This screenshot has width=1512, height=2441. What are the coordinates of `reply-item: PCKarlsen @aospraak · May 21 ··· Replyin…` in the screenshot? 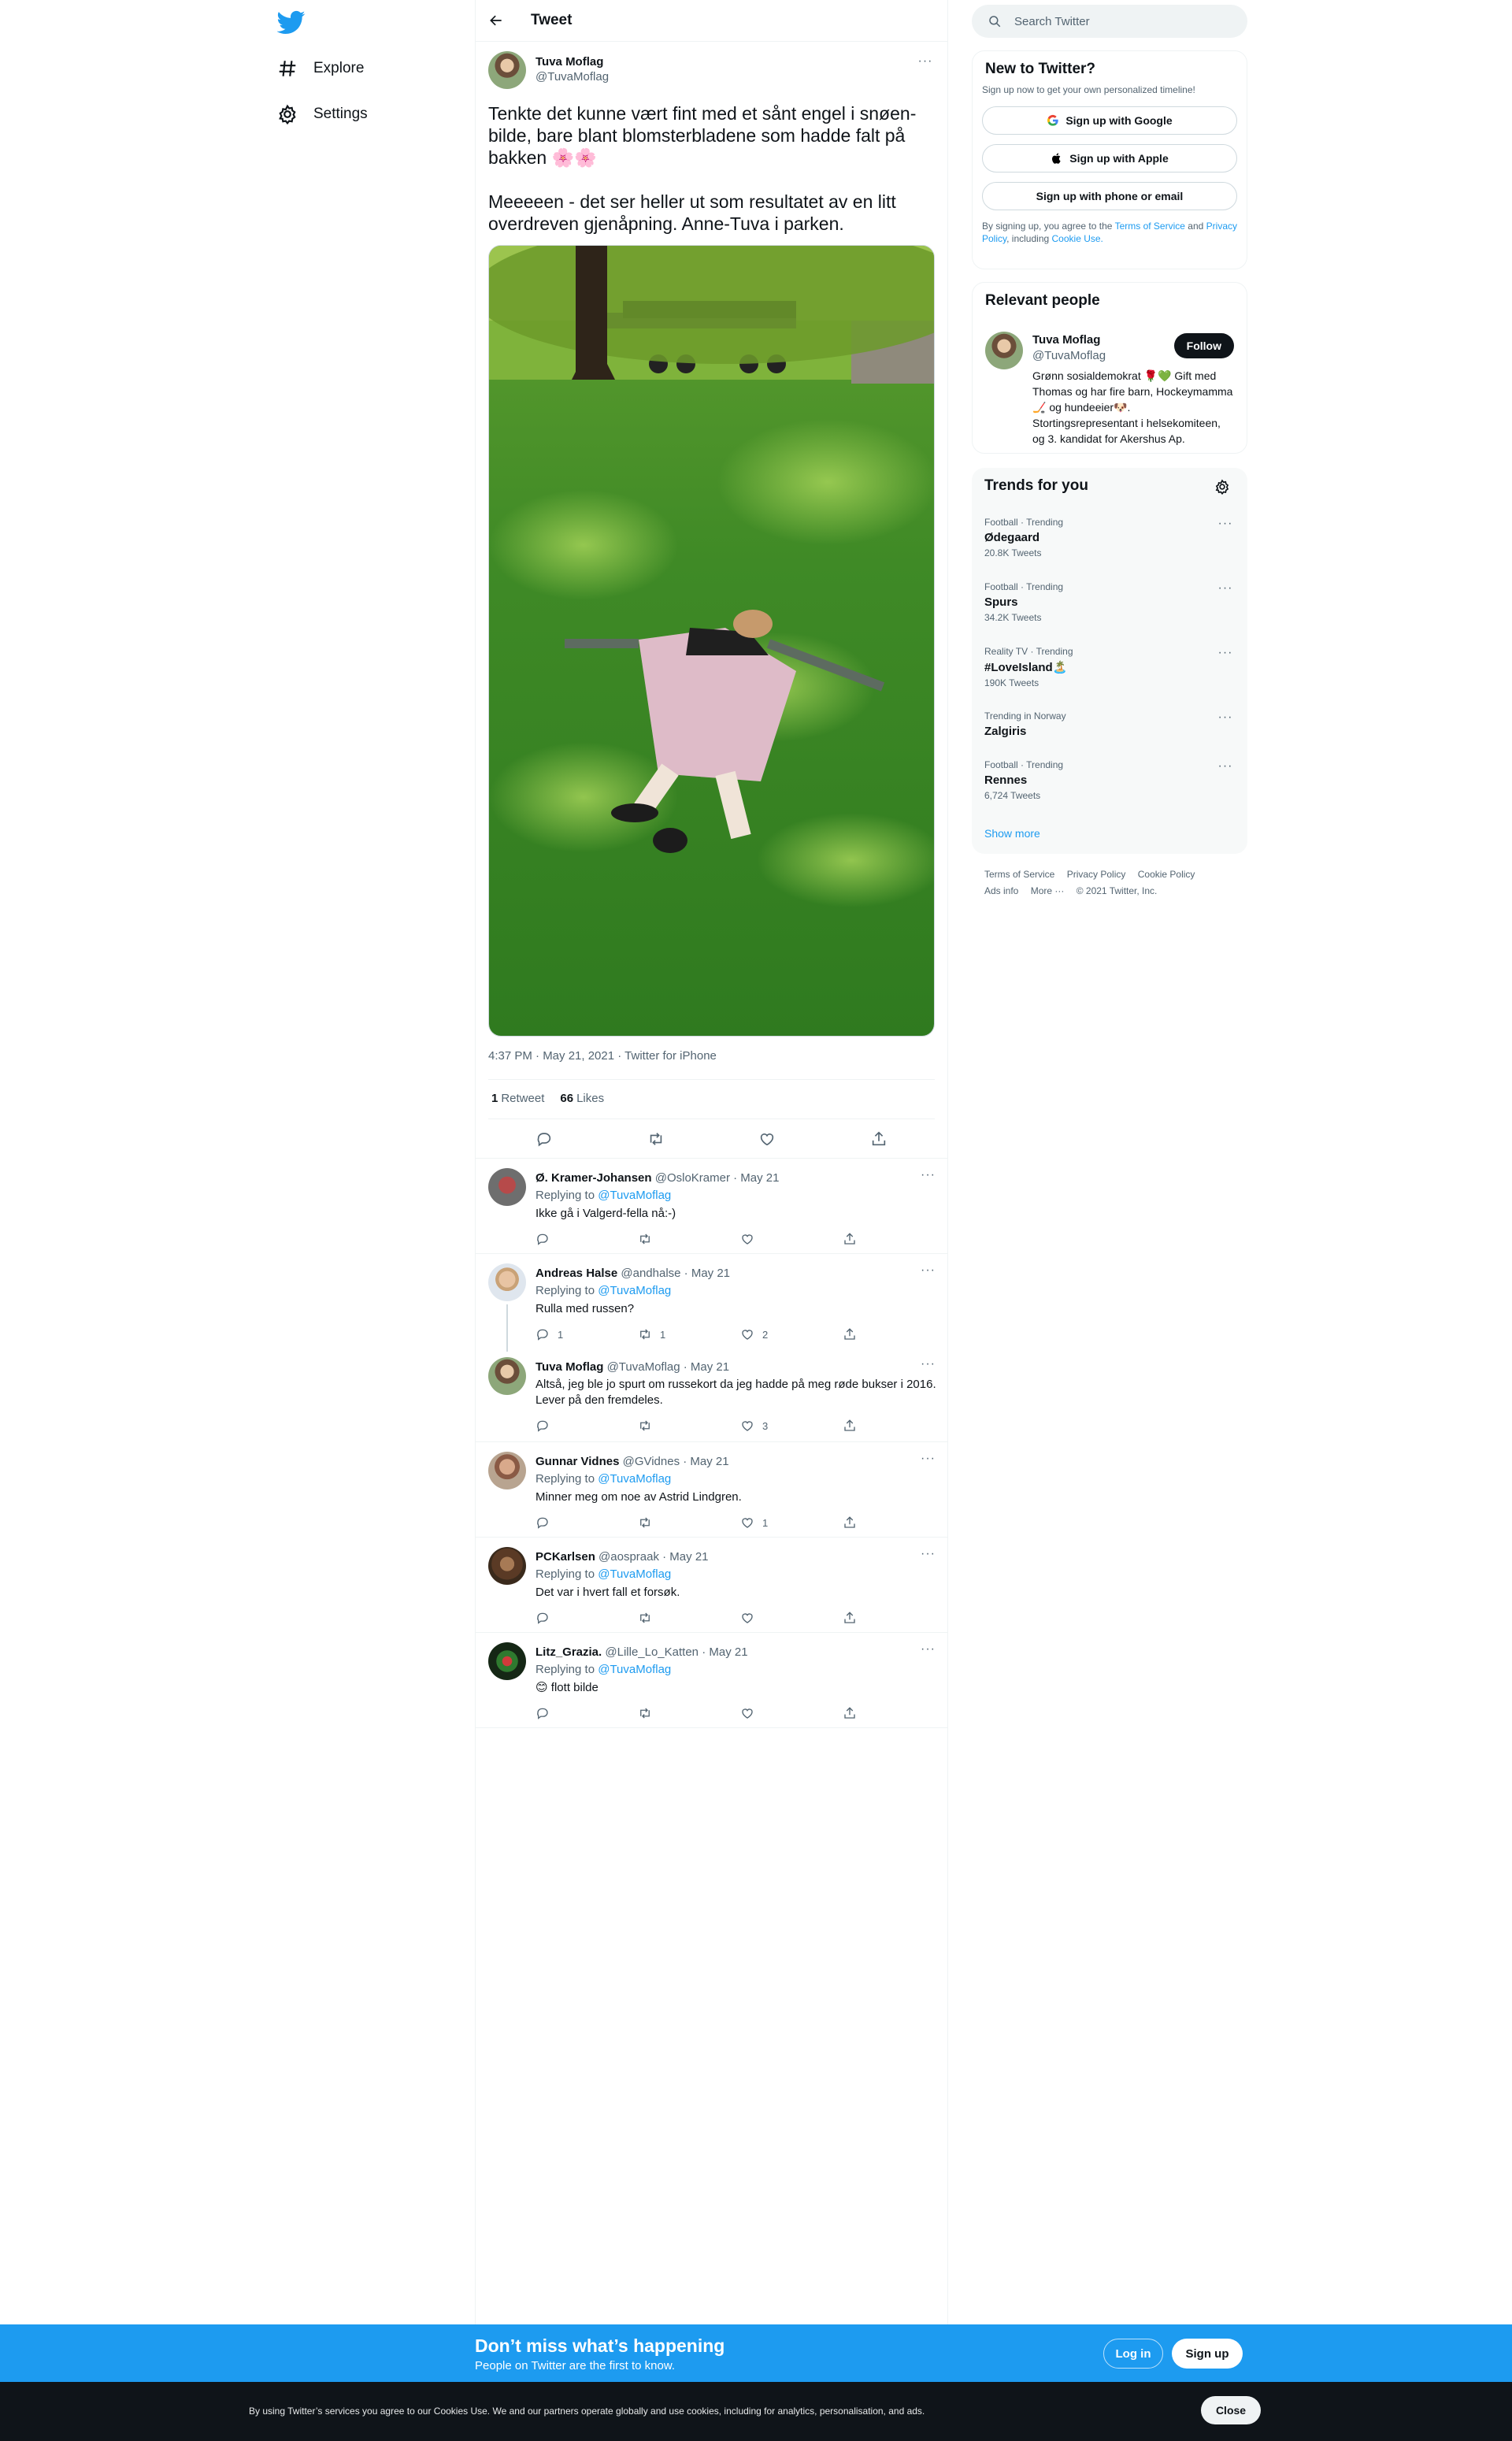 It's located at (712, 1586).